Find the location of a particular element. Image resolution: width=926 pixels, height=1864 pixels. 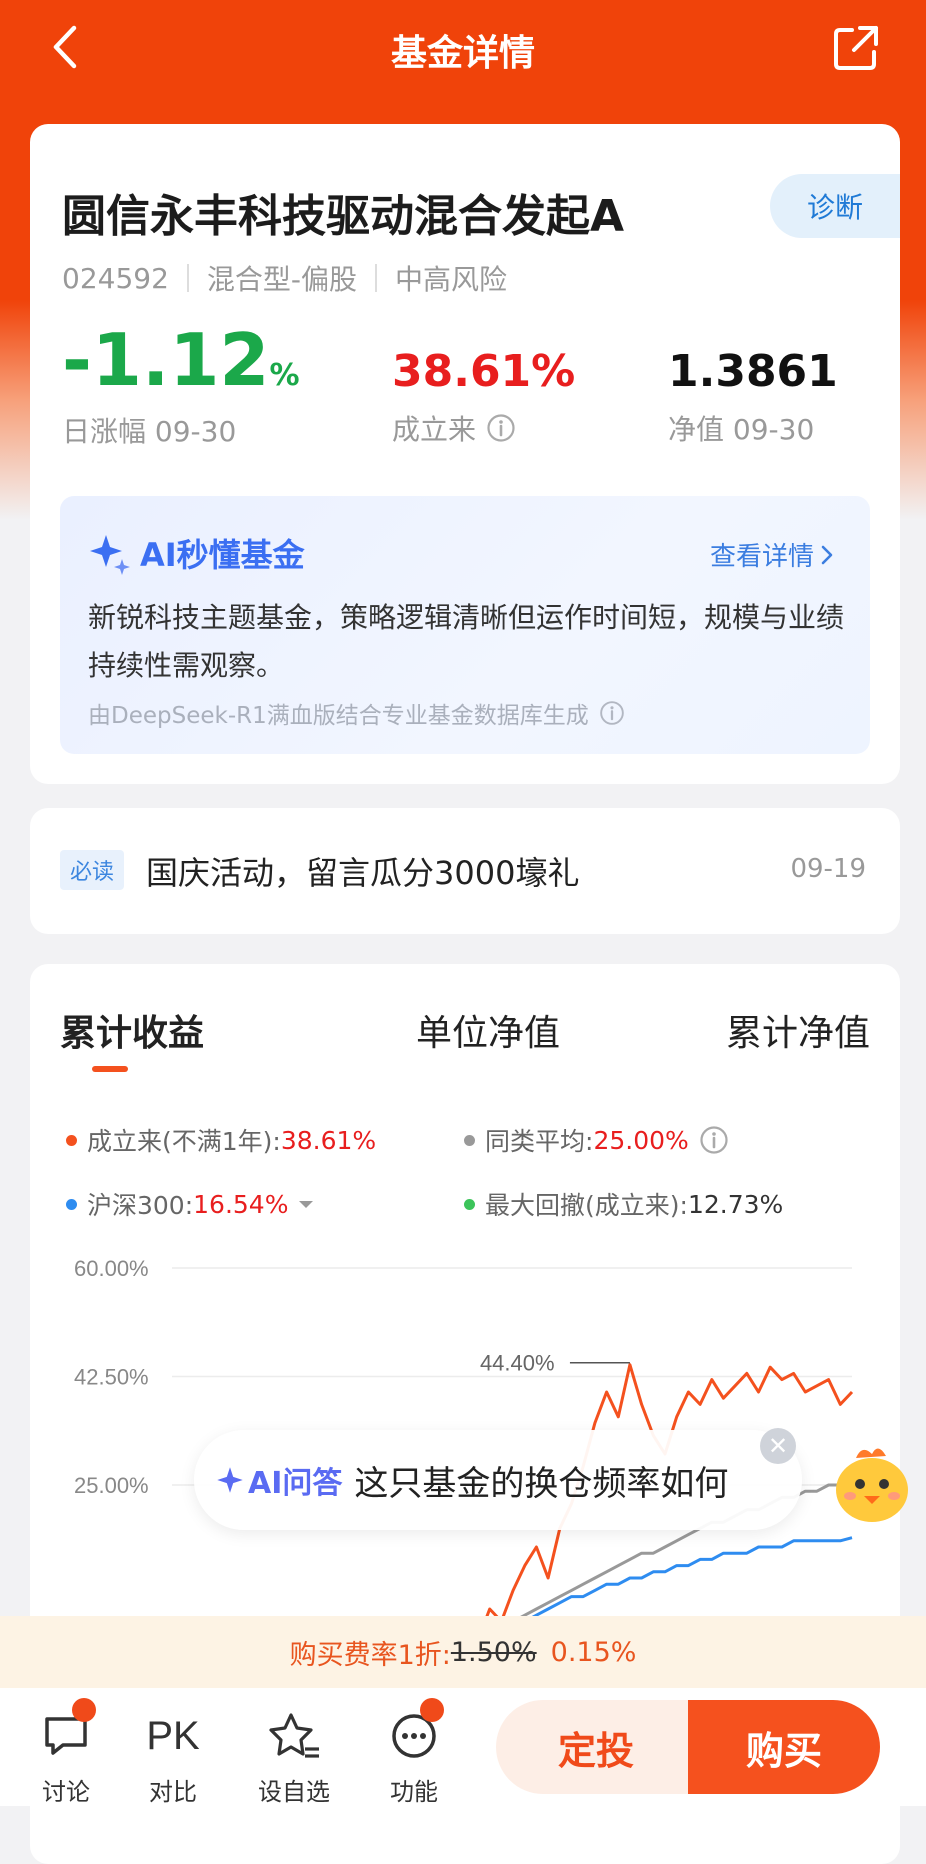

legend-index-value: 16.54% is located at coordinates (241, 1204).